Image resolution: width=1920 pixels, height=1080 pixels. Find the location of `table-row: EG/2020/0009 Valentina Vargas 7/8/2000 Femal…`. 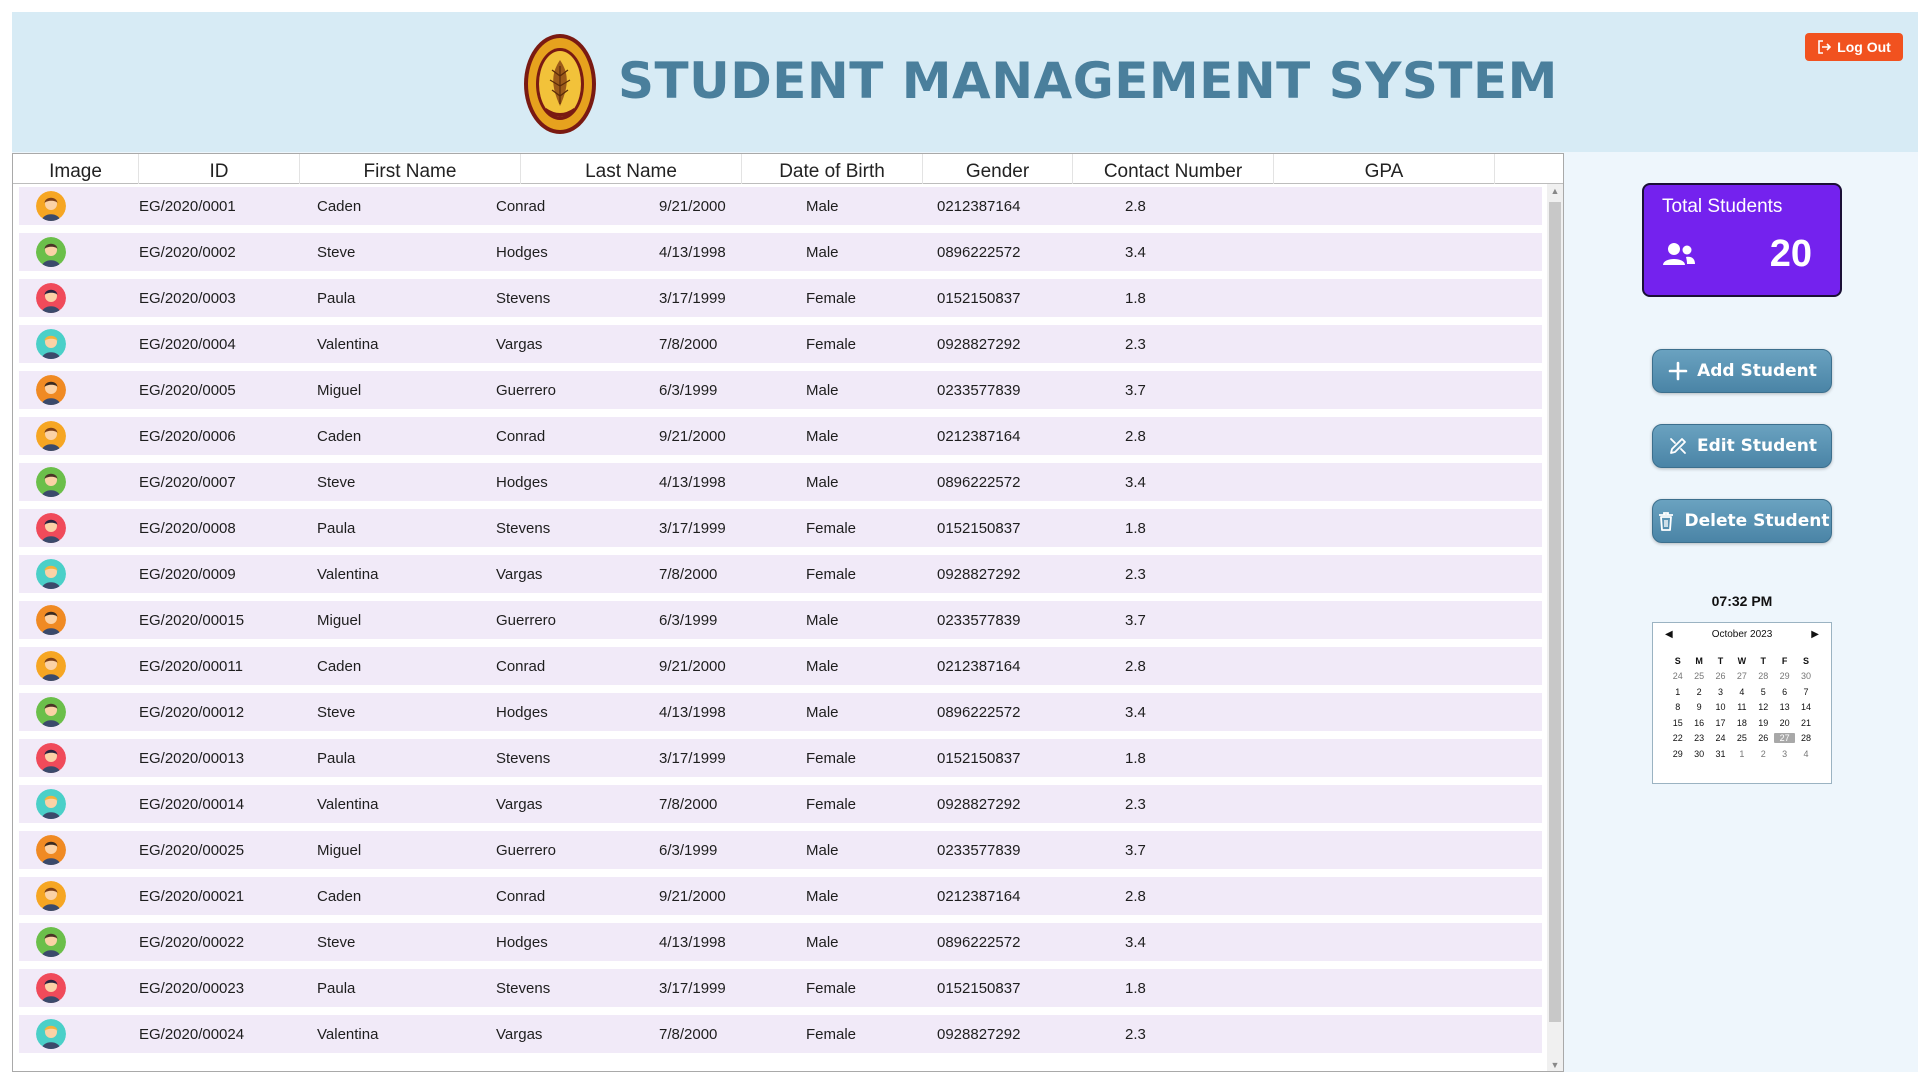

table-row: EG/2020/0009 Valentina Vargas 7/8/2000 Femal… is located at coordinates (780, 574).